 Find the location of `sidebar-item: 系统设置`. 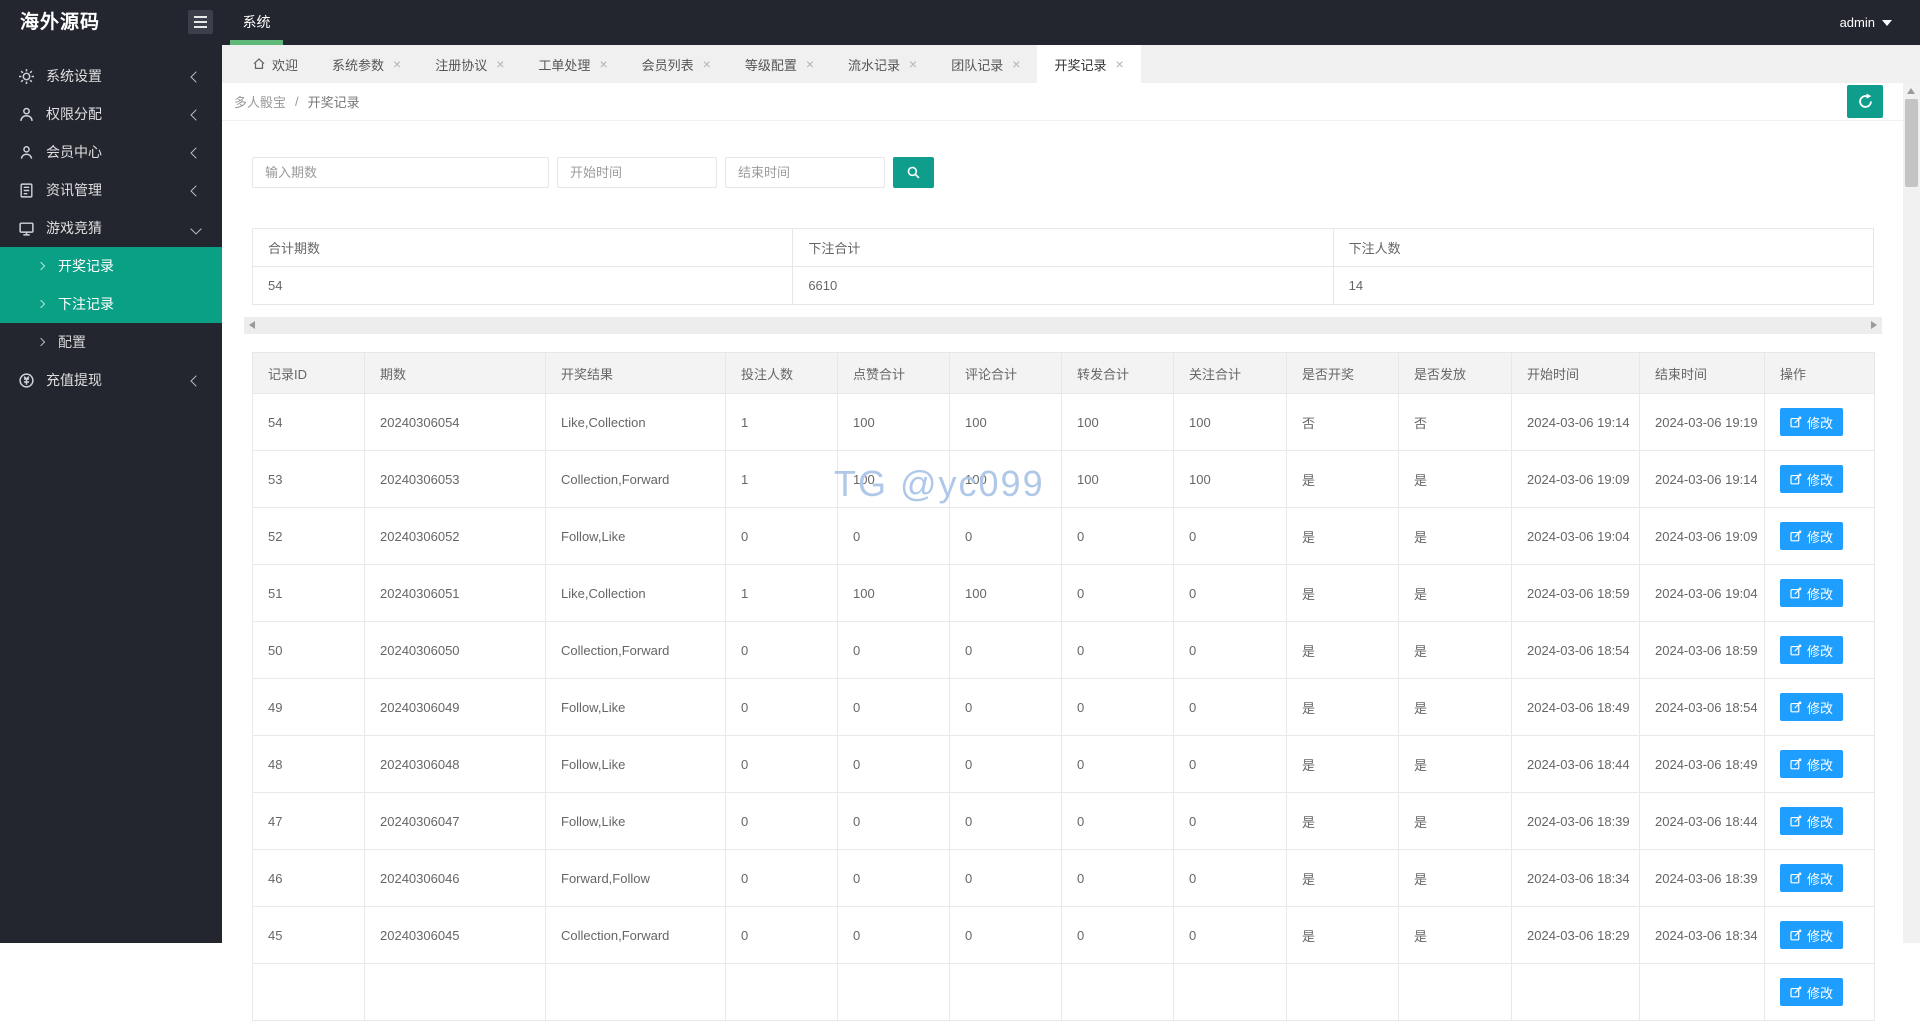

sidebar-item: 系统设置 is located at coordinates (111, 76).